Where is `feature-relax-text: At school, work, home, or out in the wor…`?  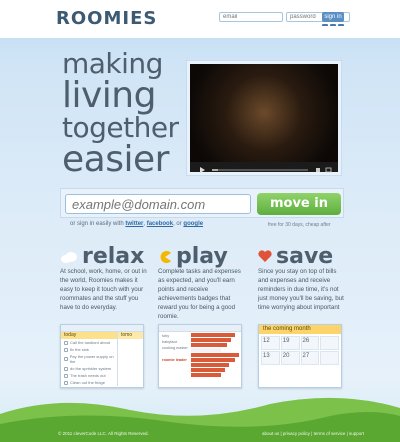 feature-relax-text: At school, work, home, or out in the wor… is located at coordinates (103, 289).